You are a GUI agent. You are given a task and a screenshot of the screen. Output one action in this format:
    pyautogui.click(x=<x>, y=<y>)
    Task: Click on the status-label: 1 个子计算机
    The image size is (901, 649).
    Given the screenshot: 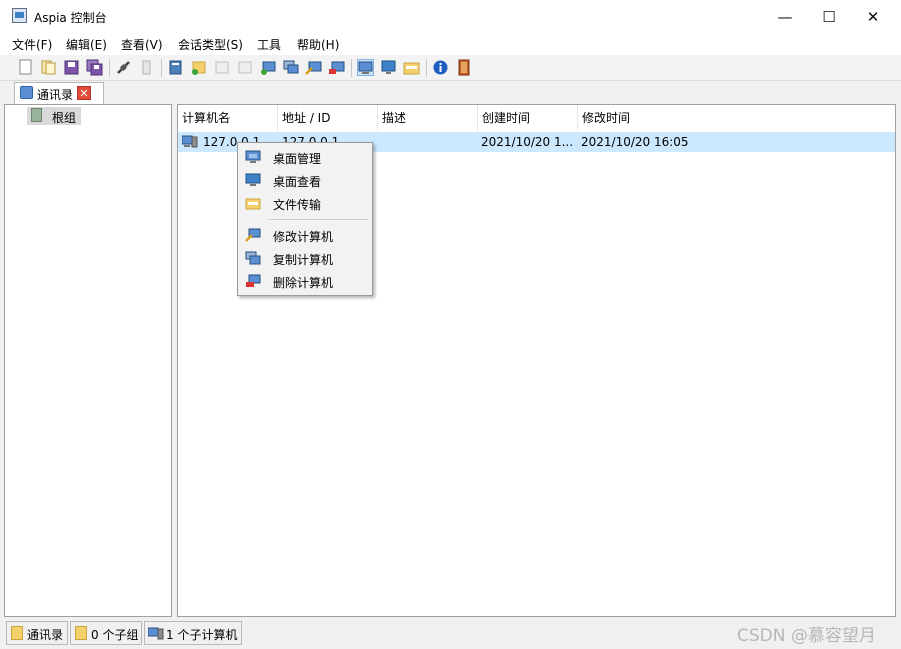 What is the action you would take?
    pyautogui.click(x=202, y=635)
    